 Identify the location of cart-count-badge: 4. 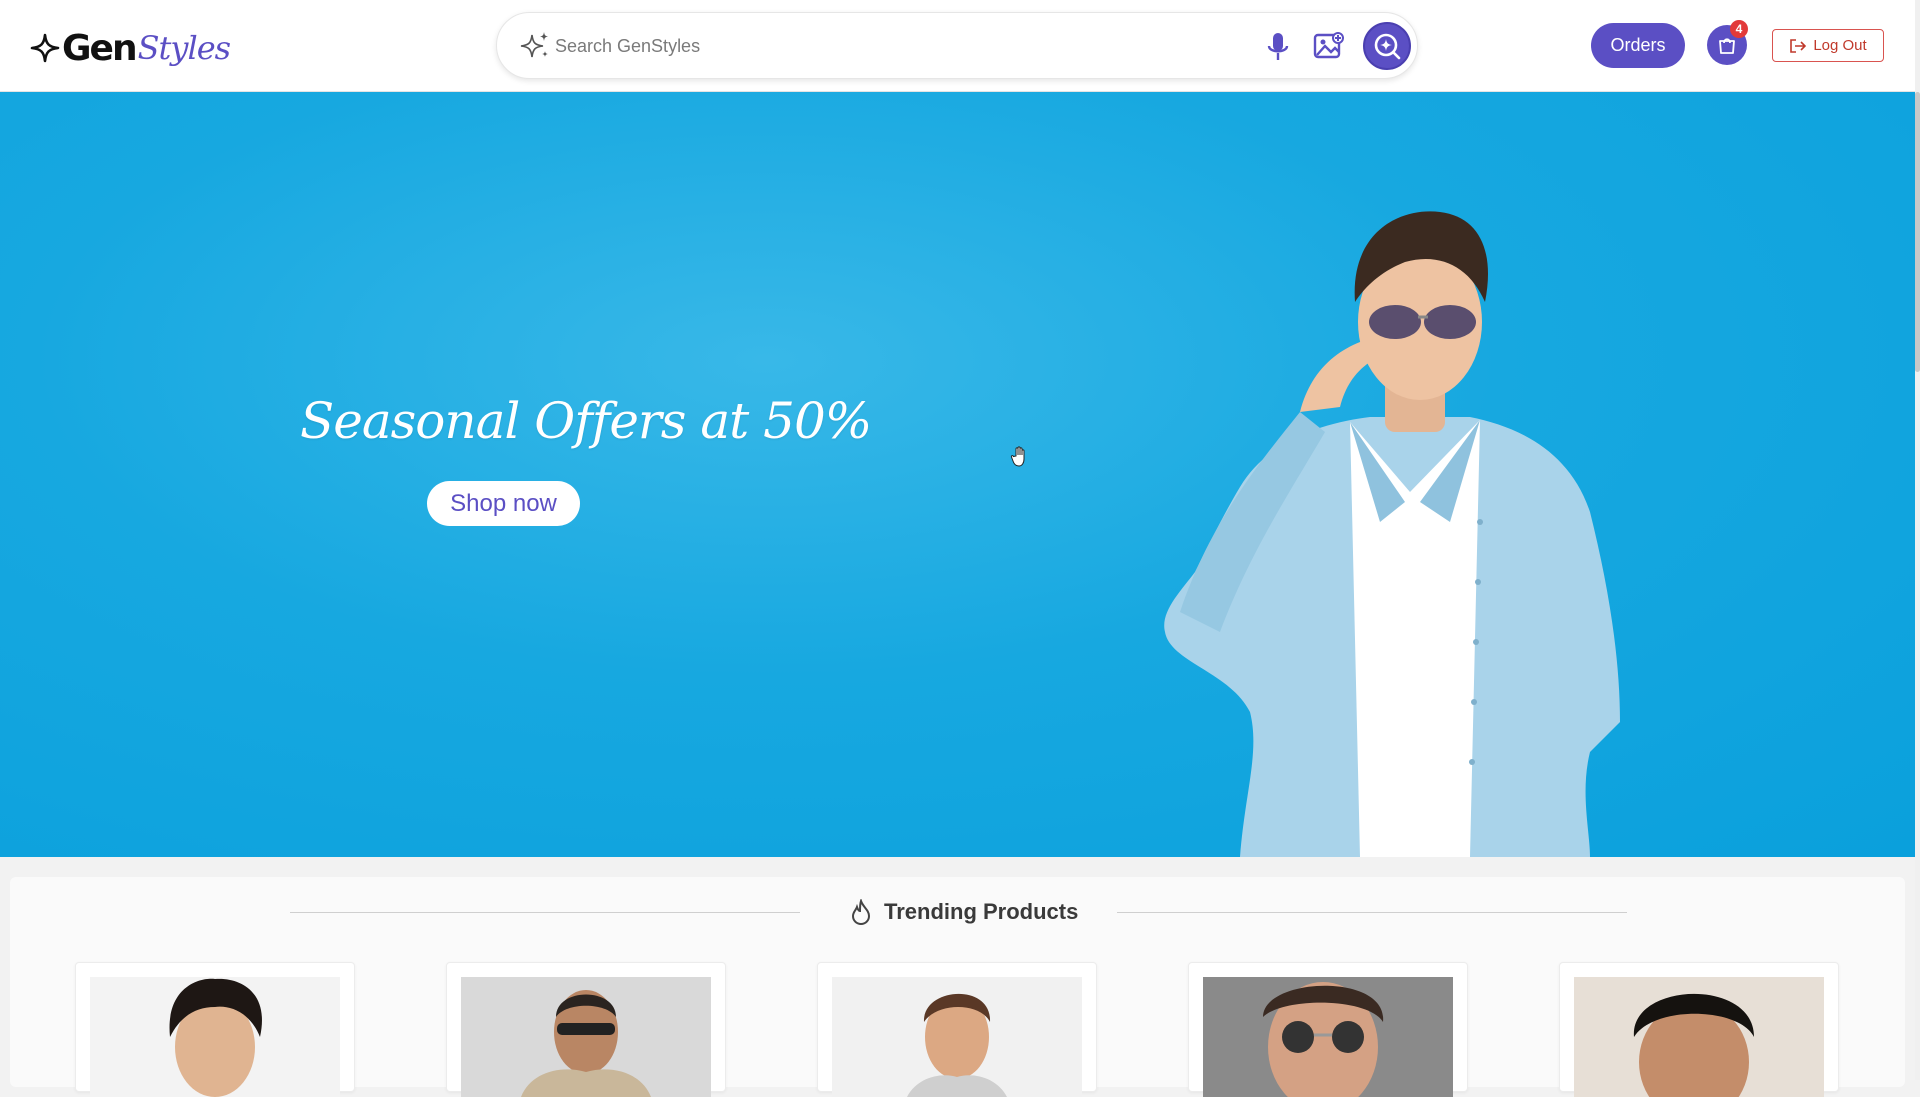
(1739, 29).